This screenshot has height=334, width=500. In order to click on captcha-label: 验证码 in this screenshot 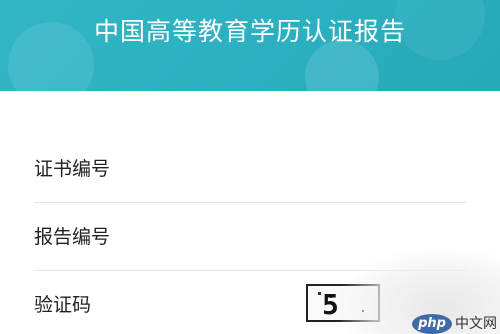, I will do `click(63, 305)`.